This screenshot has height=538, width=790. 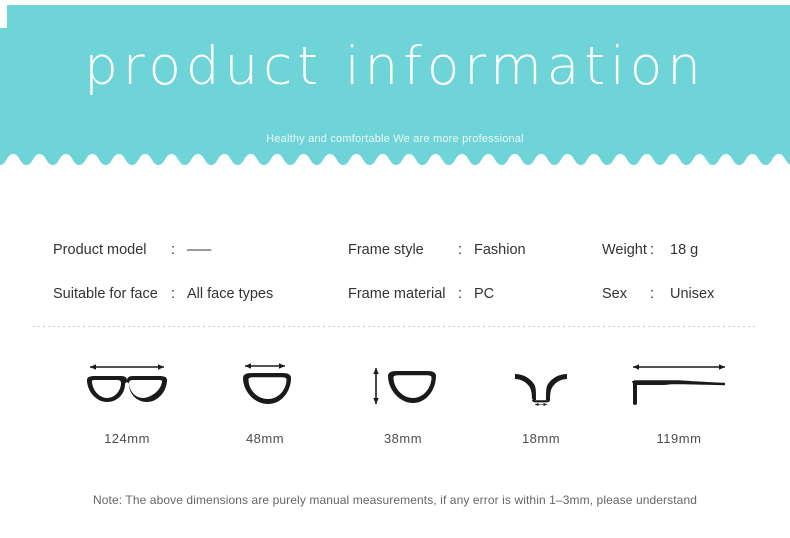 I want to click on spec-value: –––, so click(x=199, y=250).